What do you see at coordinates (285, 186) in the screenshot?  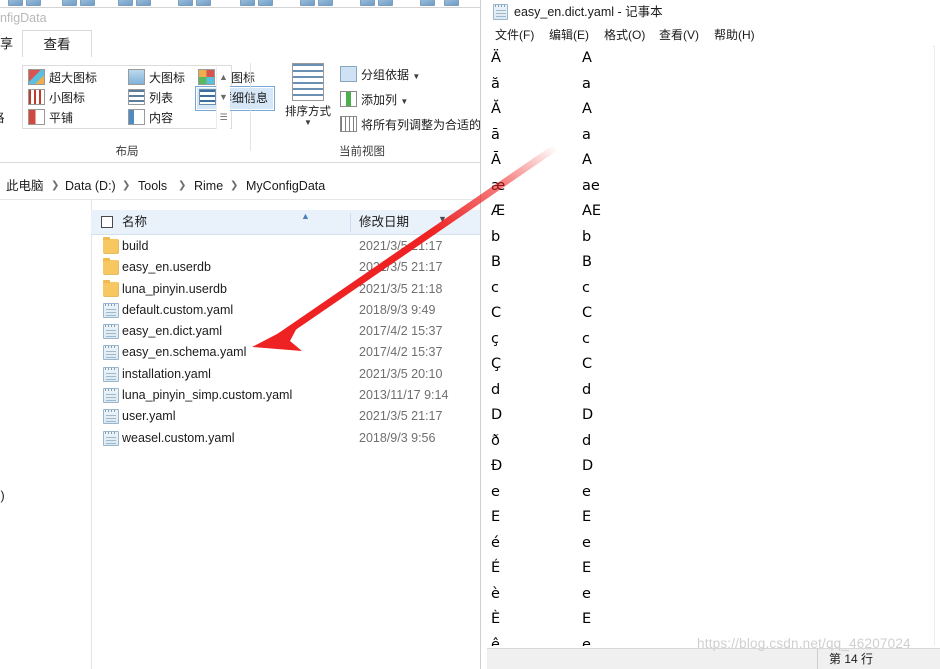 I see `breadcrumb-item-4: MyConfigData` at bounding box center [285, 186].